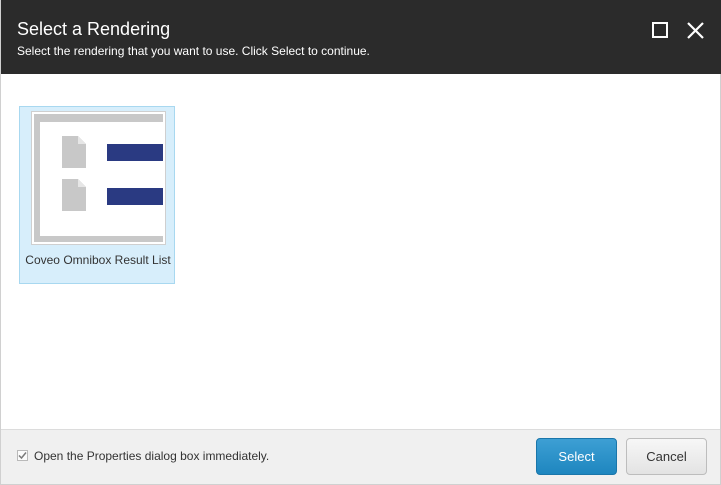 This screenshot has height=485, width=721. I want to click on rendering-label: Coveo Omnibox Result List, so click(98, 260).